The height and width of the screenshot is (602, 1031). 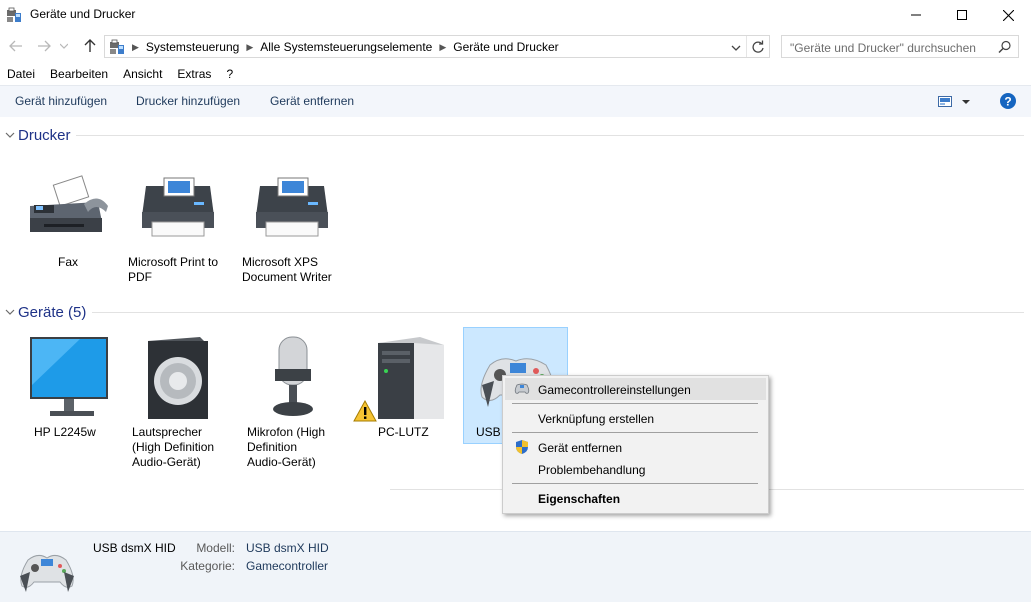 What do you see at coordinates (52, 312) in the screenshot?
I see `group-label-devices: Geräte (5)` at bounding box center [52, 312].